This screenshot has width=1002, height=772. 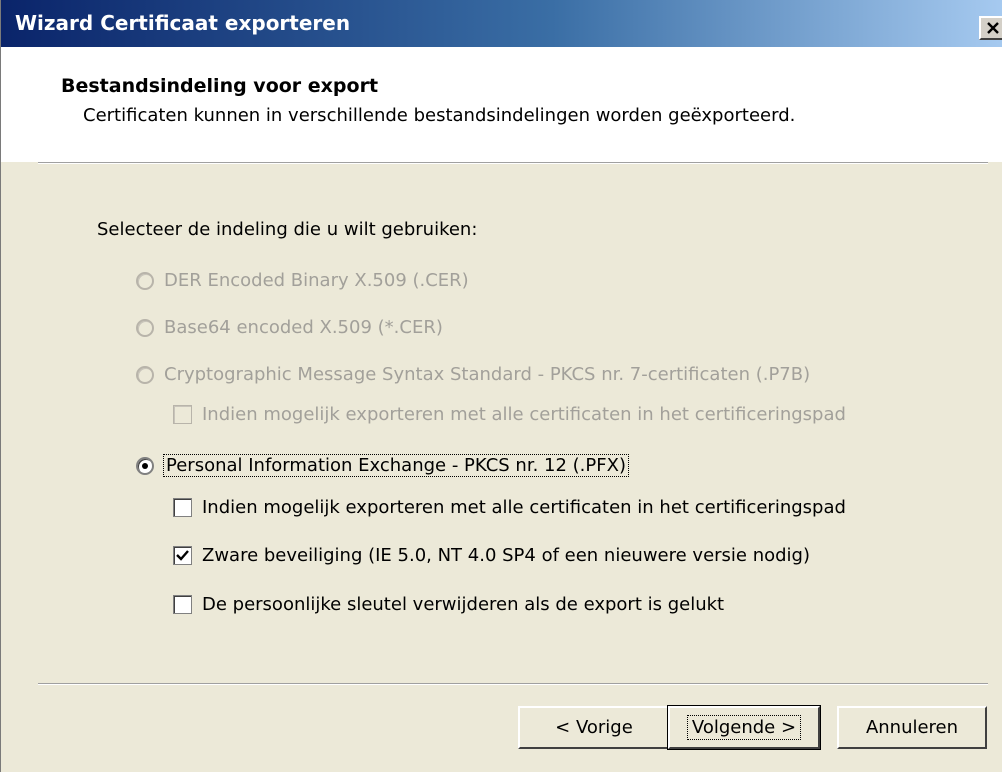 I want to click on radio-der, so click(x=145, y=280).